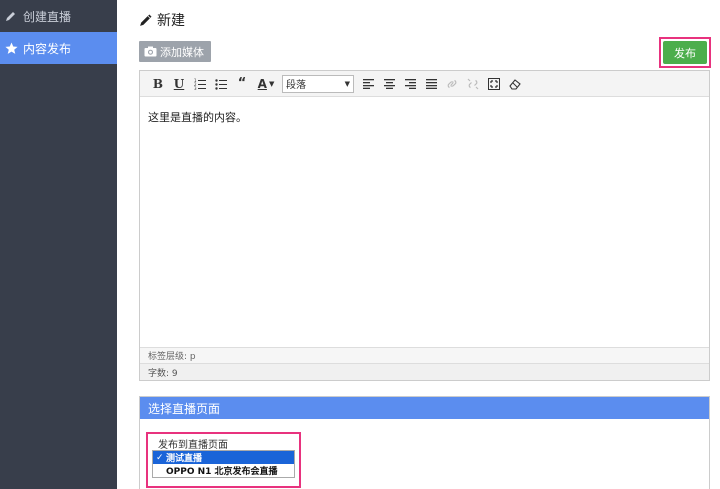 This screenshot has width=720, height=489. I want to click on blockquote-button: “, so click(242, 84).